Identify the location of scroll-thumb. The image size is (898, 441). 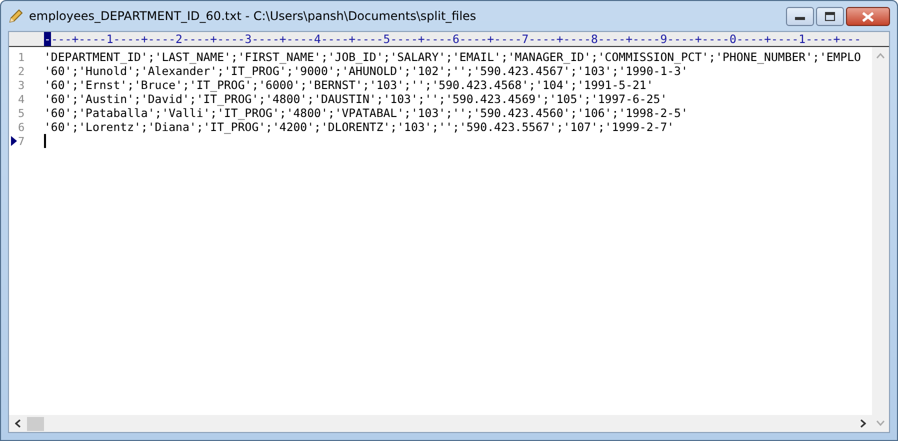
(35, 423).